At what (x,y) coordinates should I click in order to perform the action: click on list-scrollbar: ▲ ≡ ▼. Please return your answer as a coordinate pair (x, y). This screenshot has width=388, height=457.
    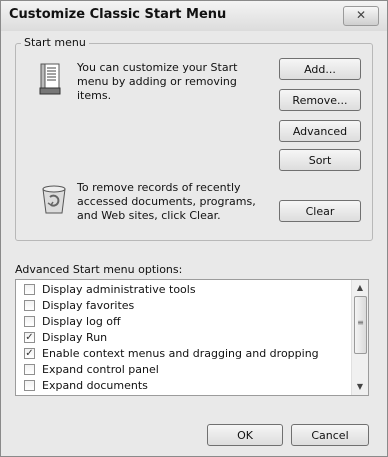
    Looking at the image, I should click on (359, 337).